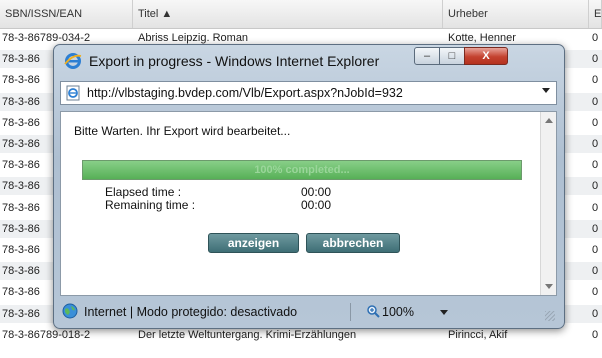  What do you see at coordinates (546, 90) in the screenshot?
I see `address-dropdown-icon` at bounding box center [546, 90].